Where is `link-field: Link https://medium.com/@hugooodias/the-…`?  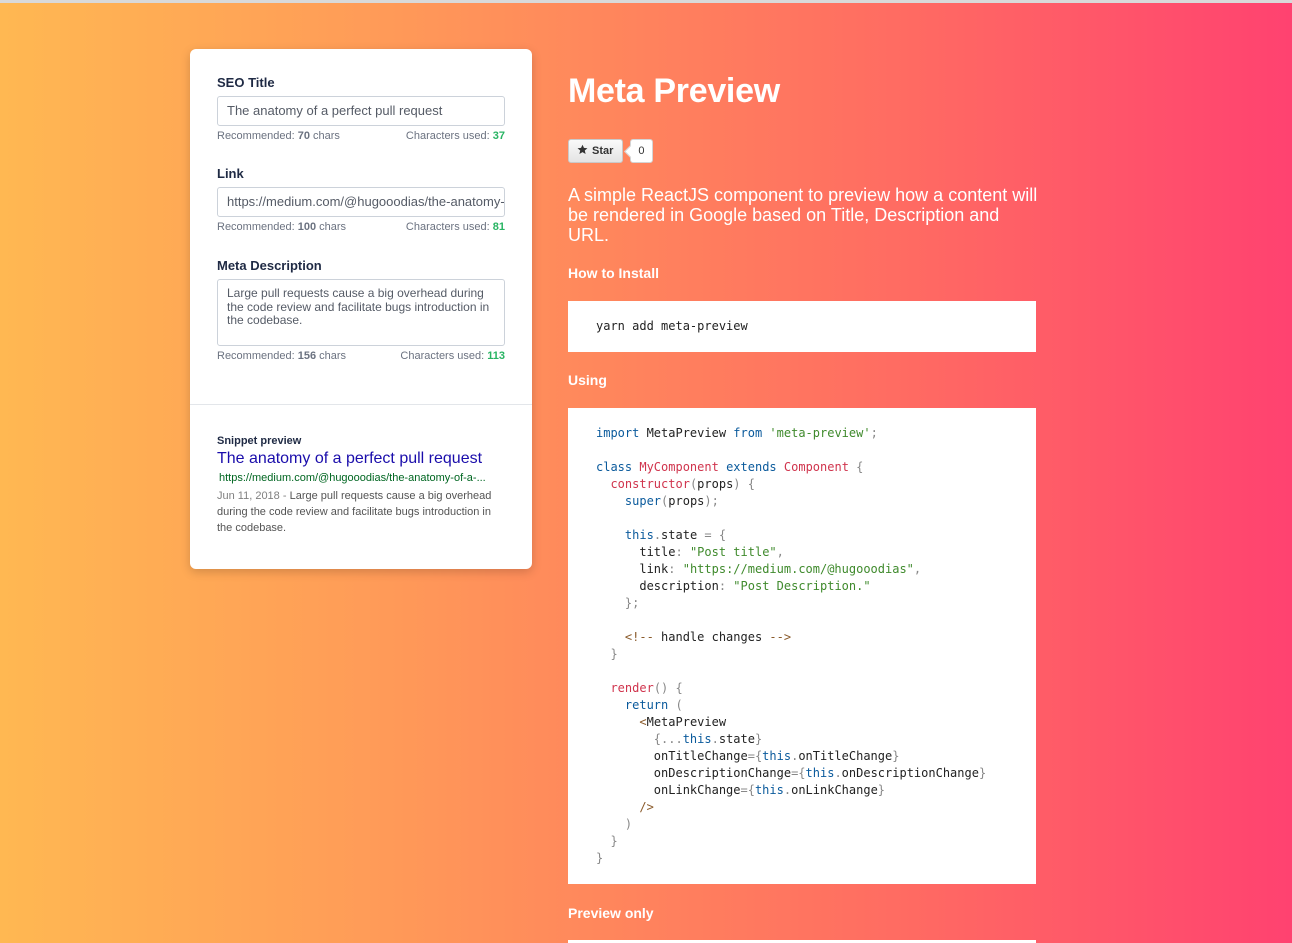
link-field: Link https://medium.com/@hugooodias/the-… is located at coordinates (361, 199).